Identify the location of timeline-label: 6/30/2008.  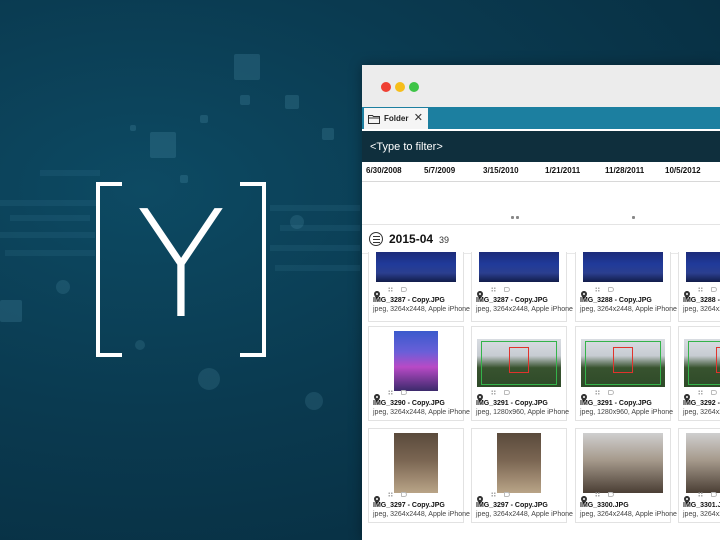
(384, 170).